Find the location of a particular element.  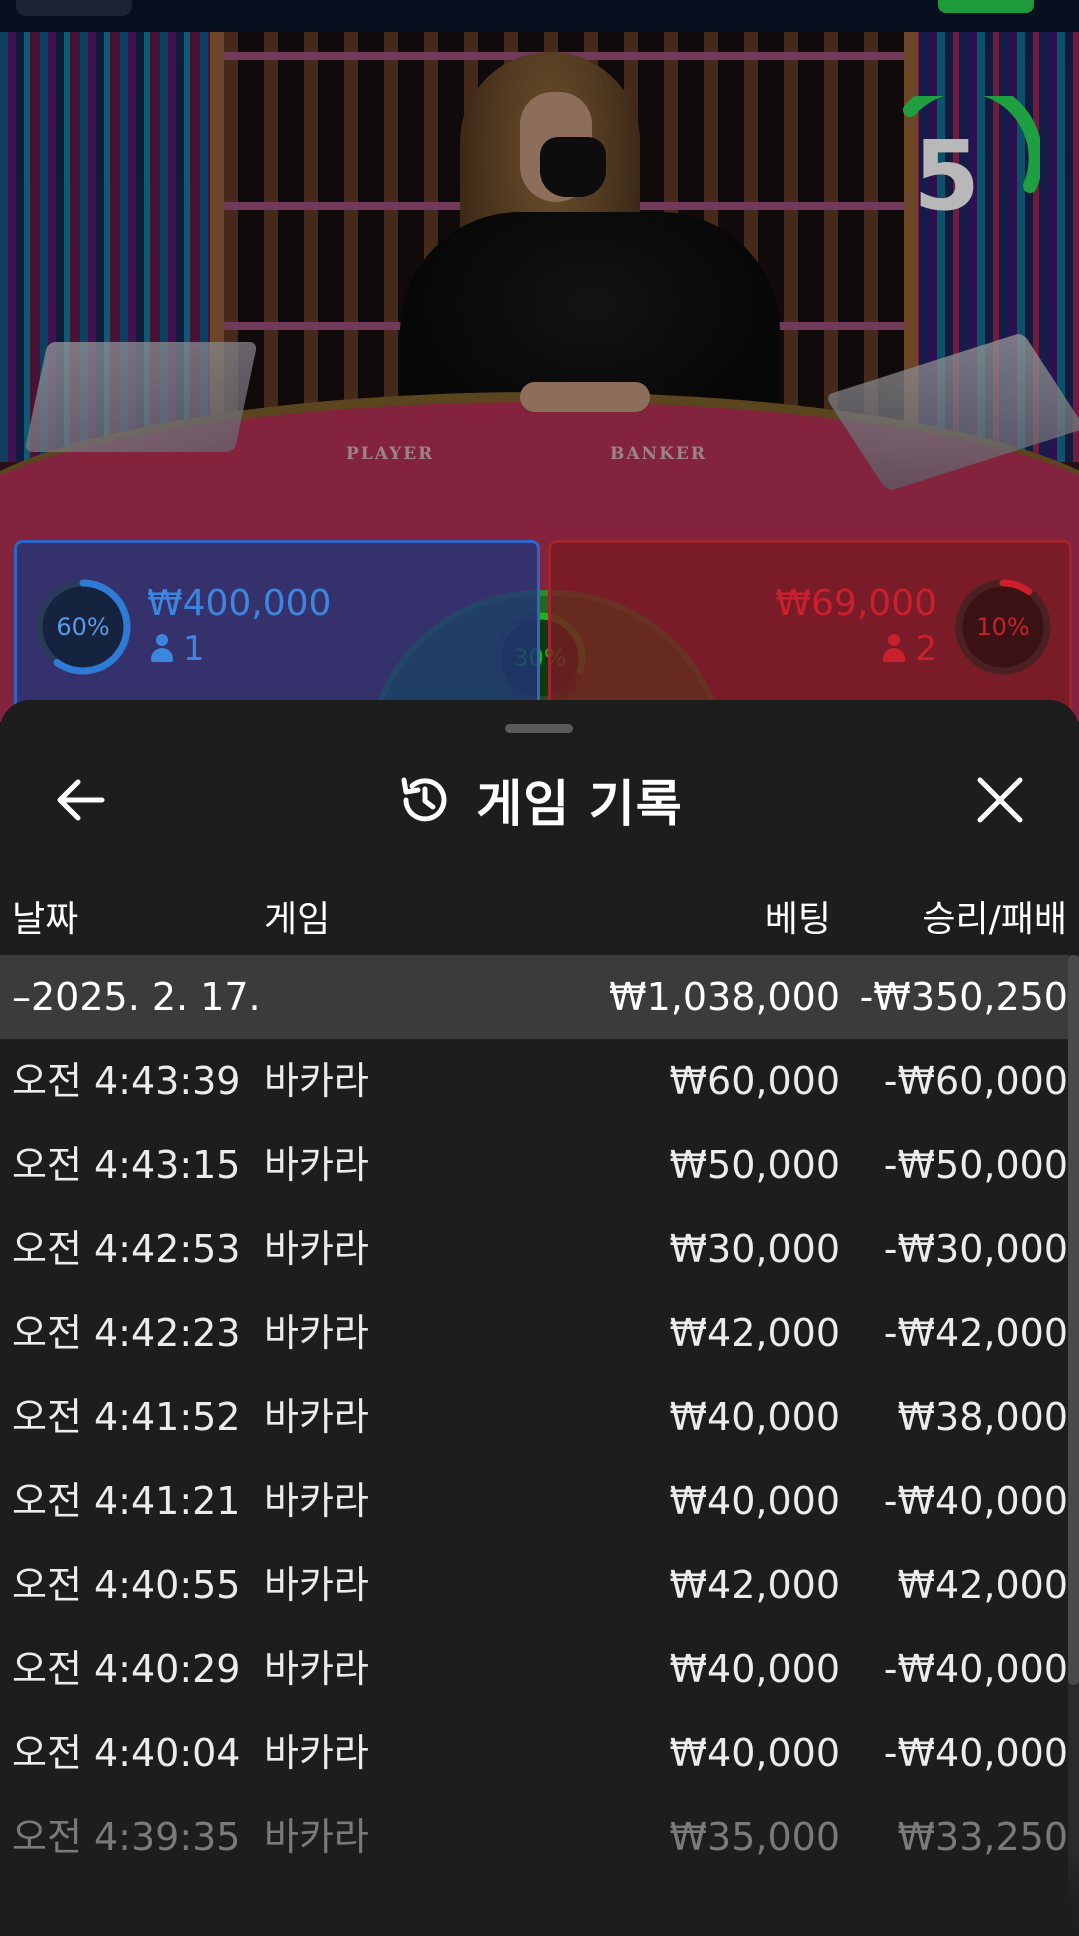

row-time: 오전 4:40:29 is located at coordinates (126, 1669).